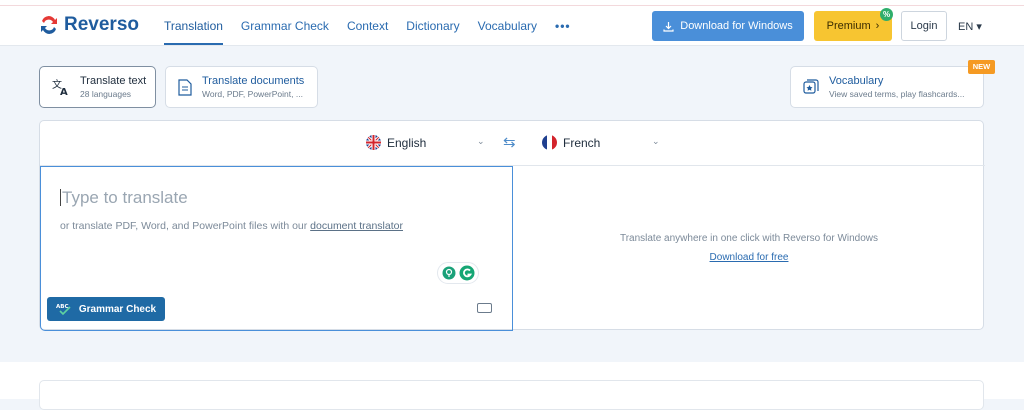  What do you see at coordinates (185, 87) in the screenshot?
I see `document-icon` at bounding box center [185, 87].